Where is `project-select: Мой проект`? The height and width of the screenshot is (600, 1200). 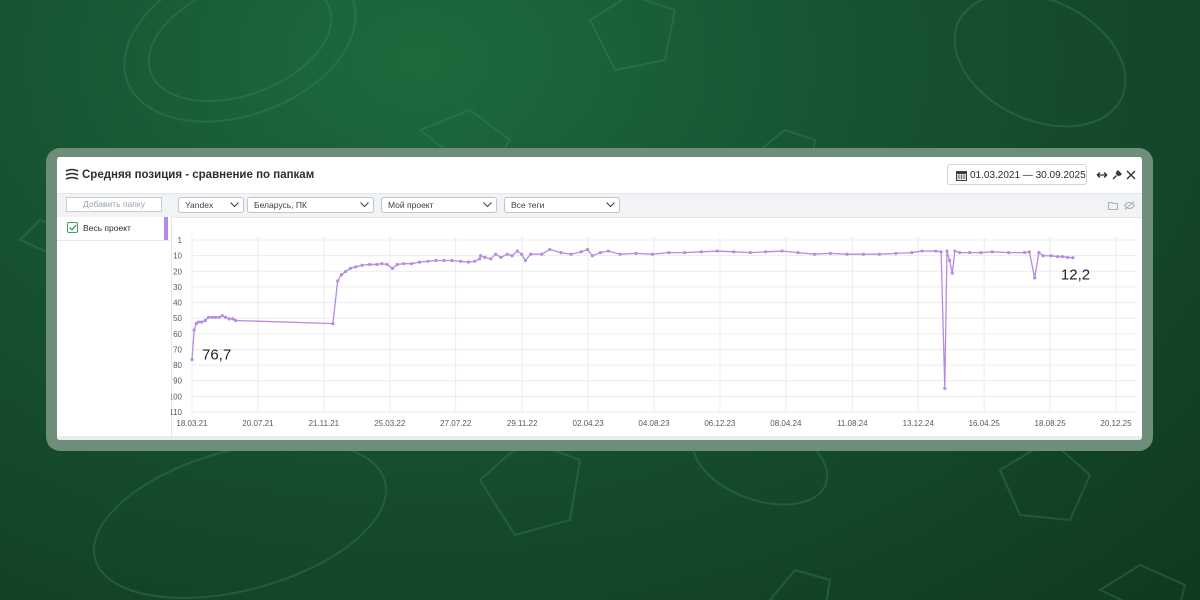
project-select: Мой проект is located at coordinates (439, 205).